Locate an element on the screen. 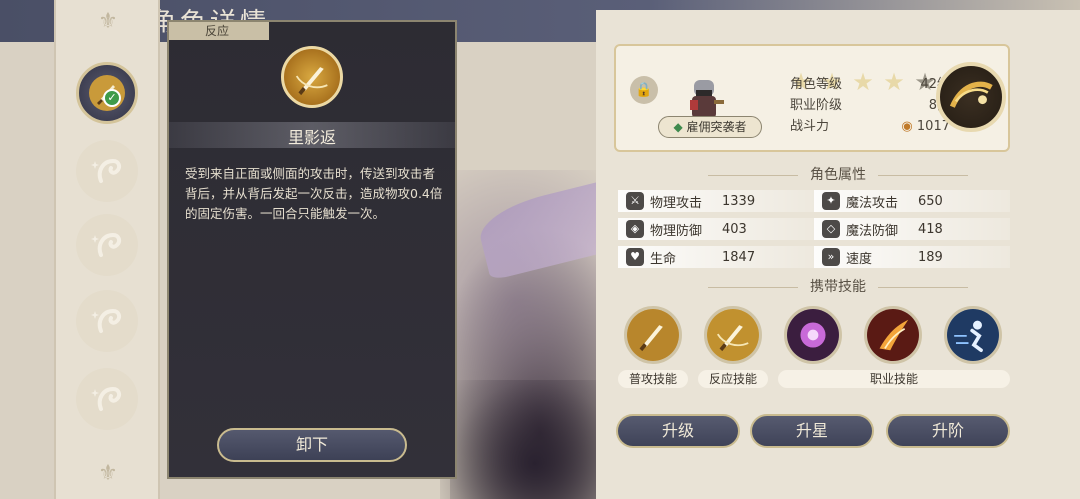 This screenshot has height=499, width=1080. magic-shield-icon: ◇ is located at coordinates (831, 229).